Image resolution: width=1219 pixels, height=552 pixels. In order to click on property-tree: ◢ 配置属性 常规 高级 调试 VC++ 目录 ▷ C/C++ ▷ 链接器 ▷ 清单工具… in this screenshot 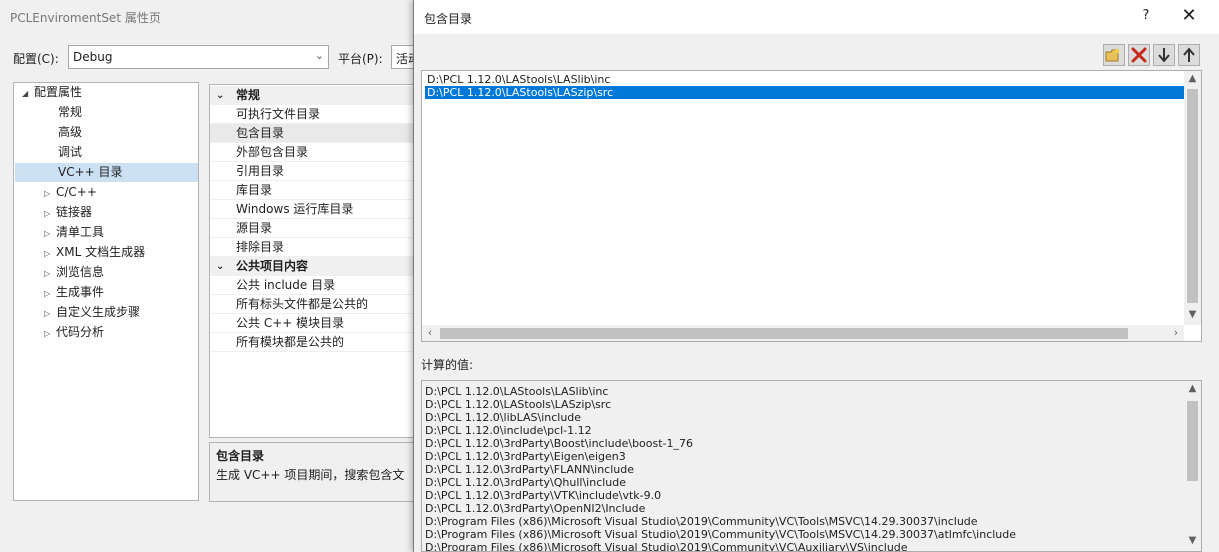, I will do `click(106, 291)`.